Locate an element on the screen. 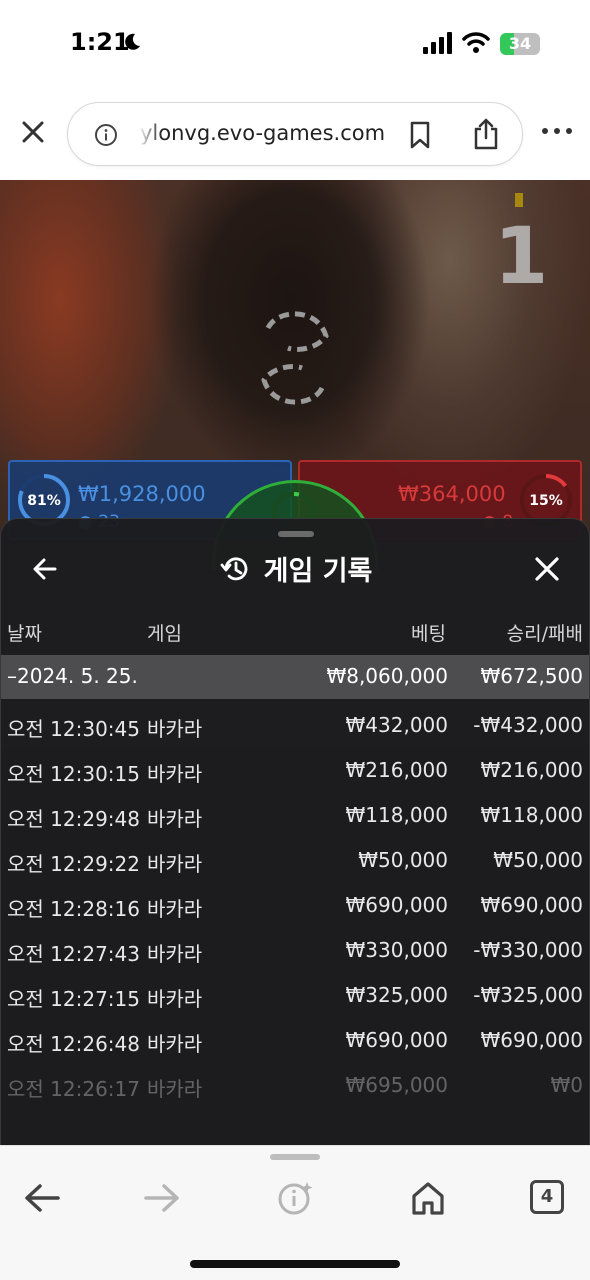 Image resolution: width=590 pixels, height=1280 pixels. url-text: ylonvg.evo-games.com is located at coordinates (263, 133).